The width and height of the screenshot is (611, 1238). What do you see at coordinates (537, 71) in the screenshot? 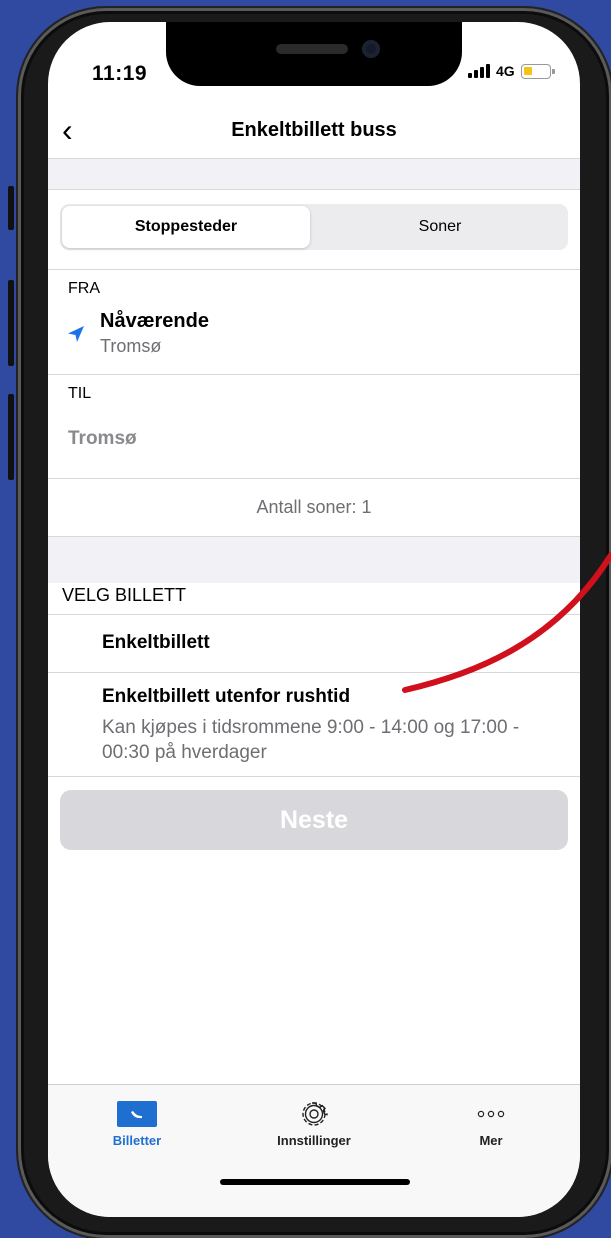
I see `battery-icon` at bounding box center [537, 71].